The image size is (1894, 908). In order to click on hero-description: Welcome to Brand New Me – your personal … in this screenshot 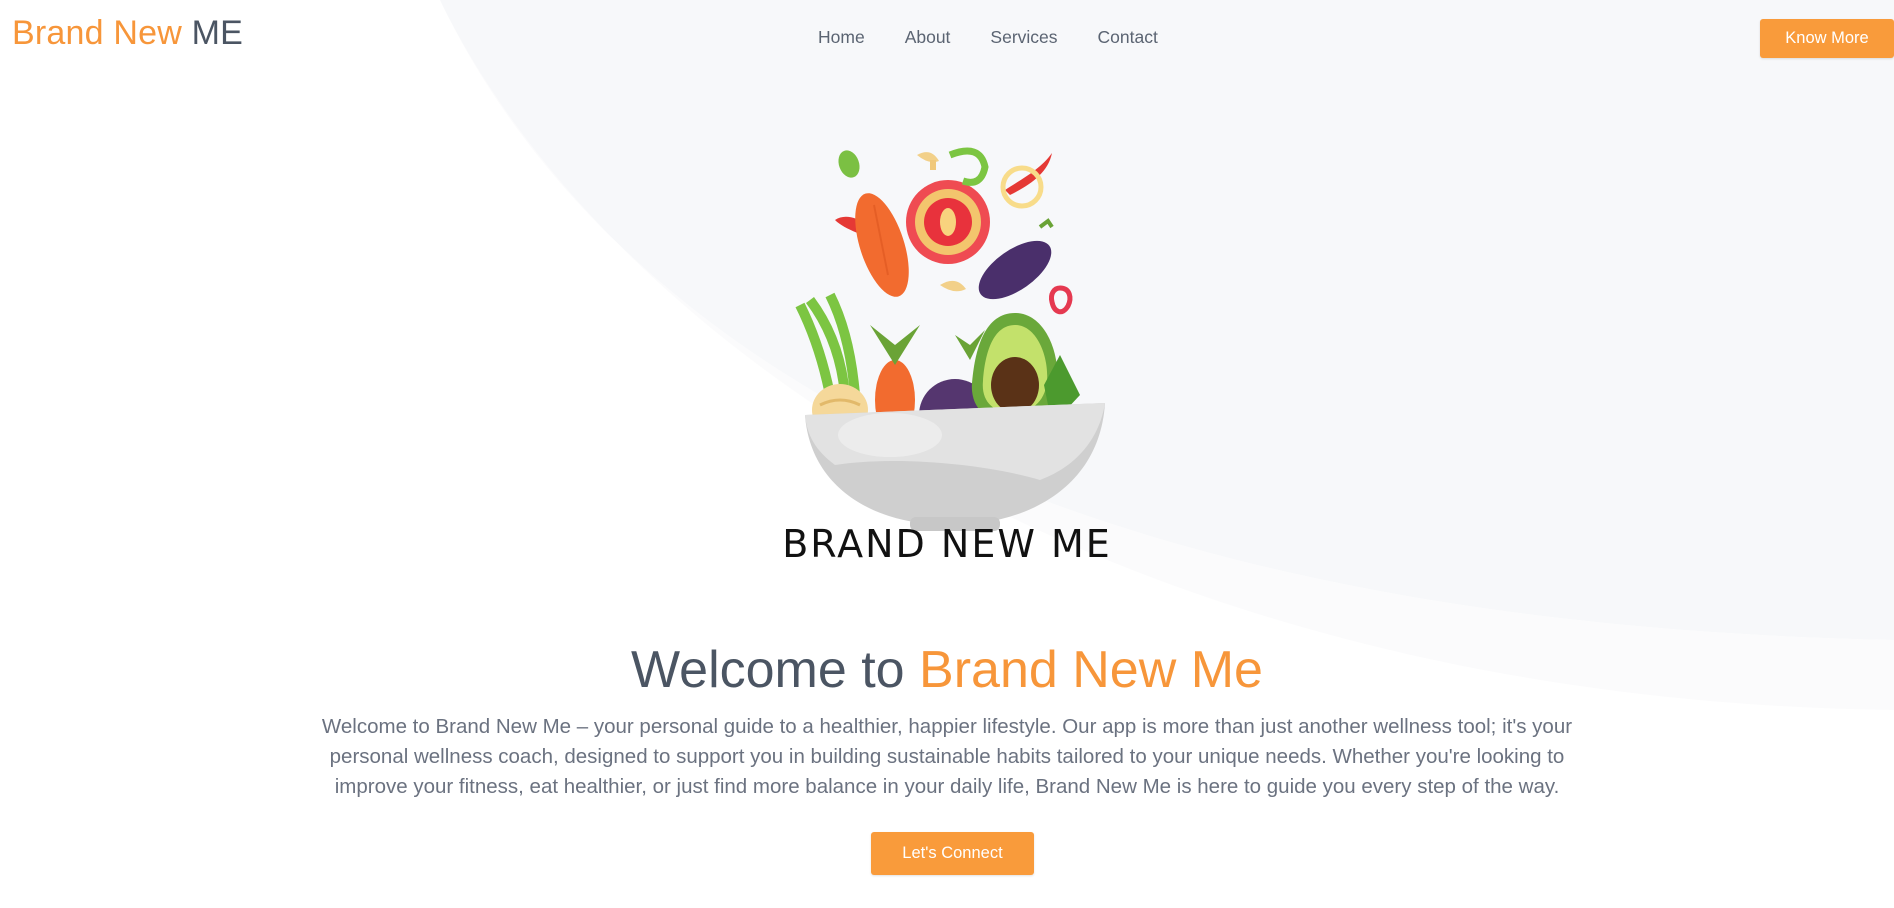, I will do `click(947, 756)`.